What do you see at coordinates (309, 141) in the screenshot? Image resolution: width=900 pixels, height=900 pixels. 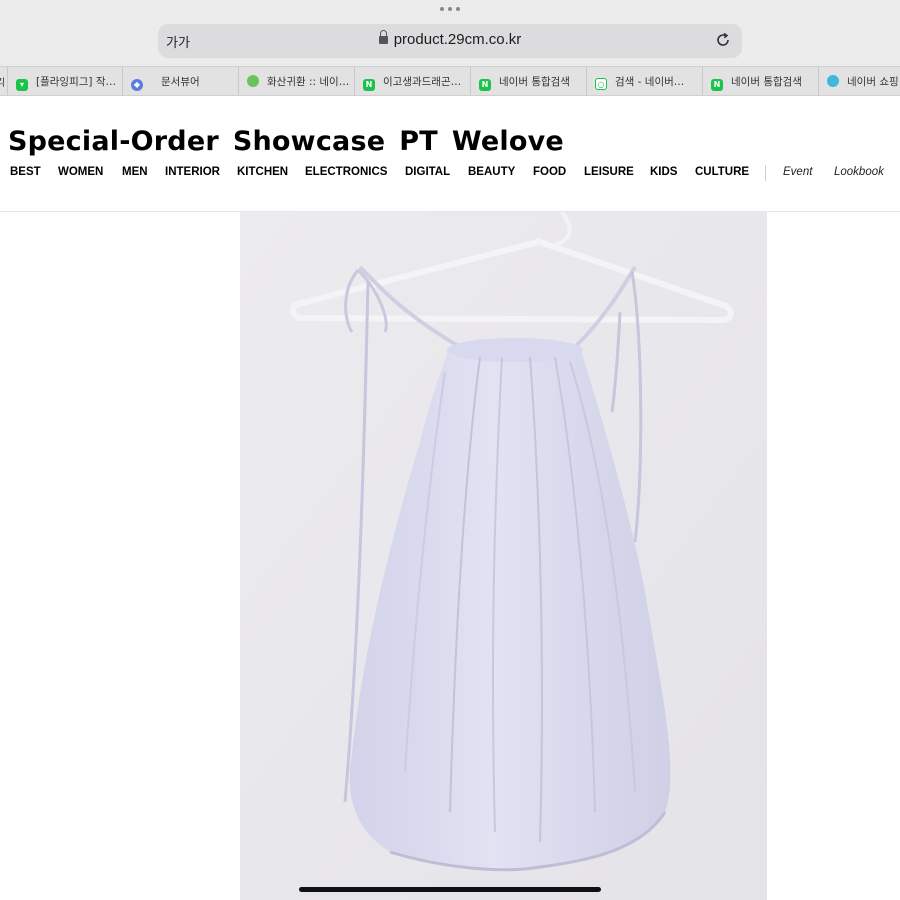 I see `brand-showcase: Showcase` at bounding box center [309, 141].